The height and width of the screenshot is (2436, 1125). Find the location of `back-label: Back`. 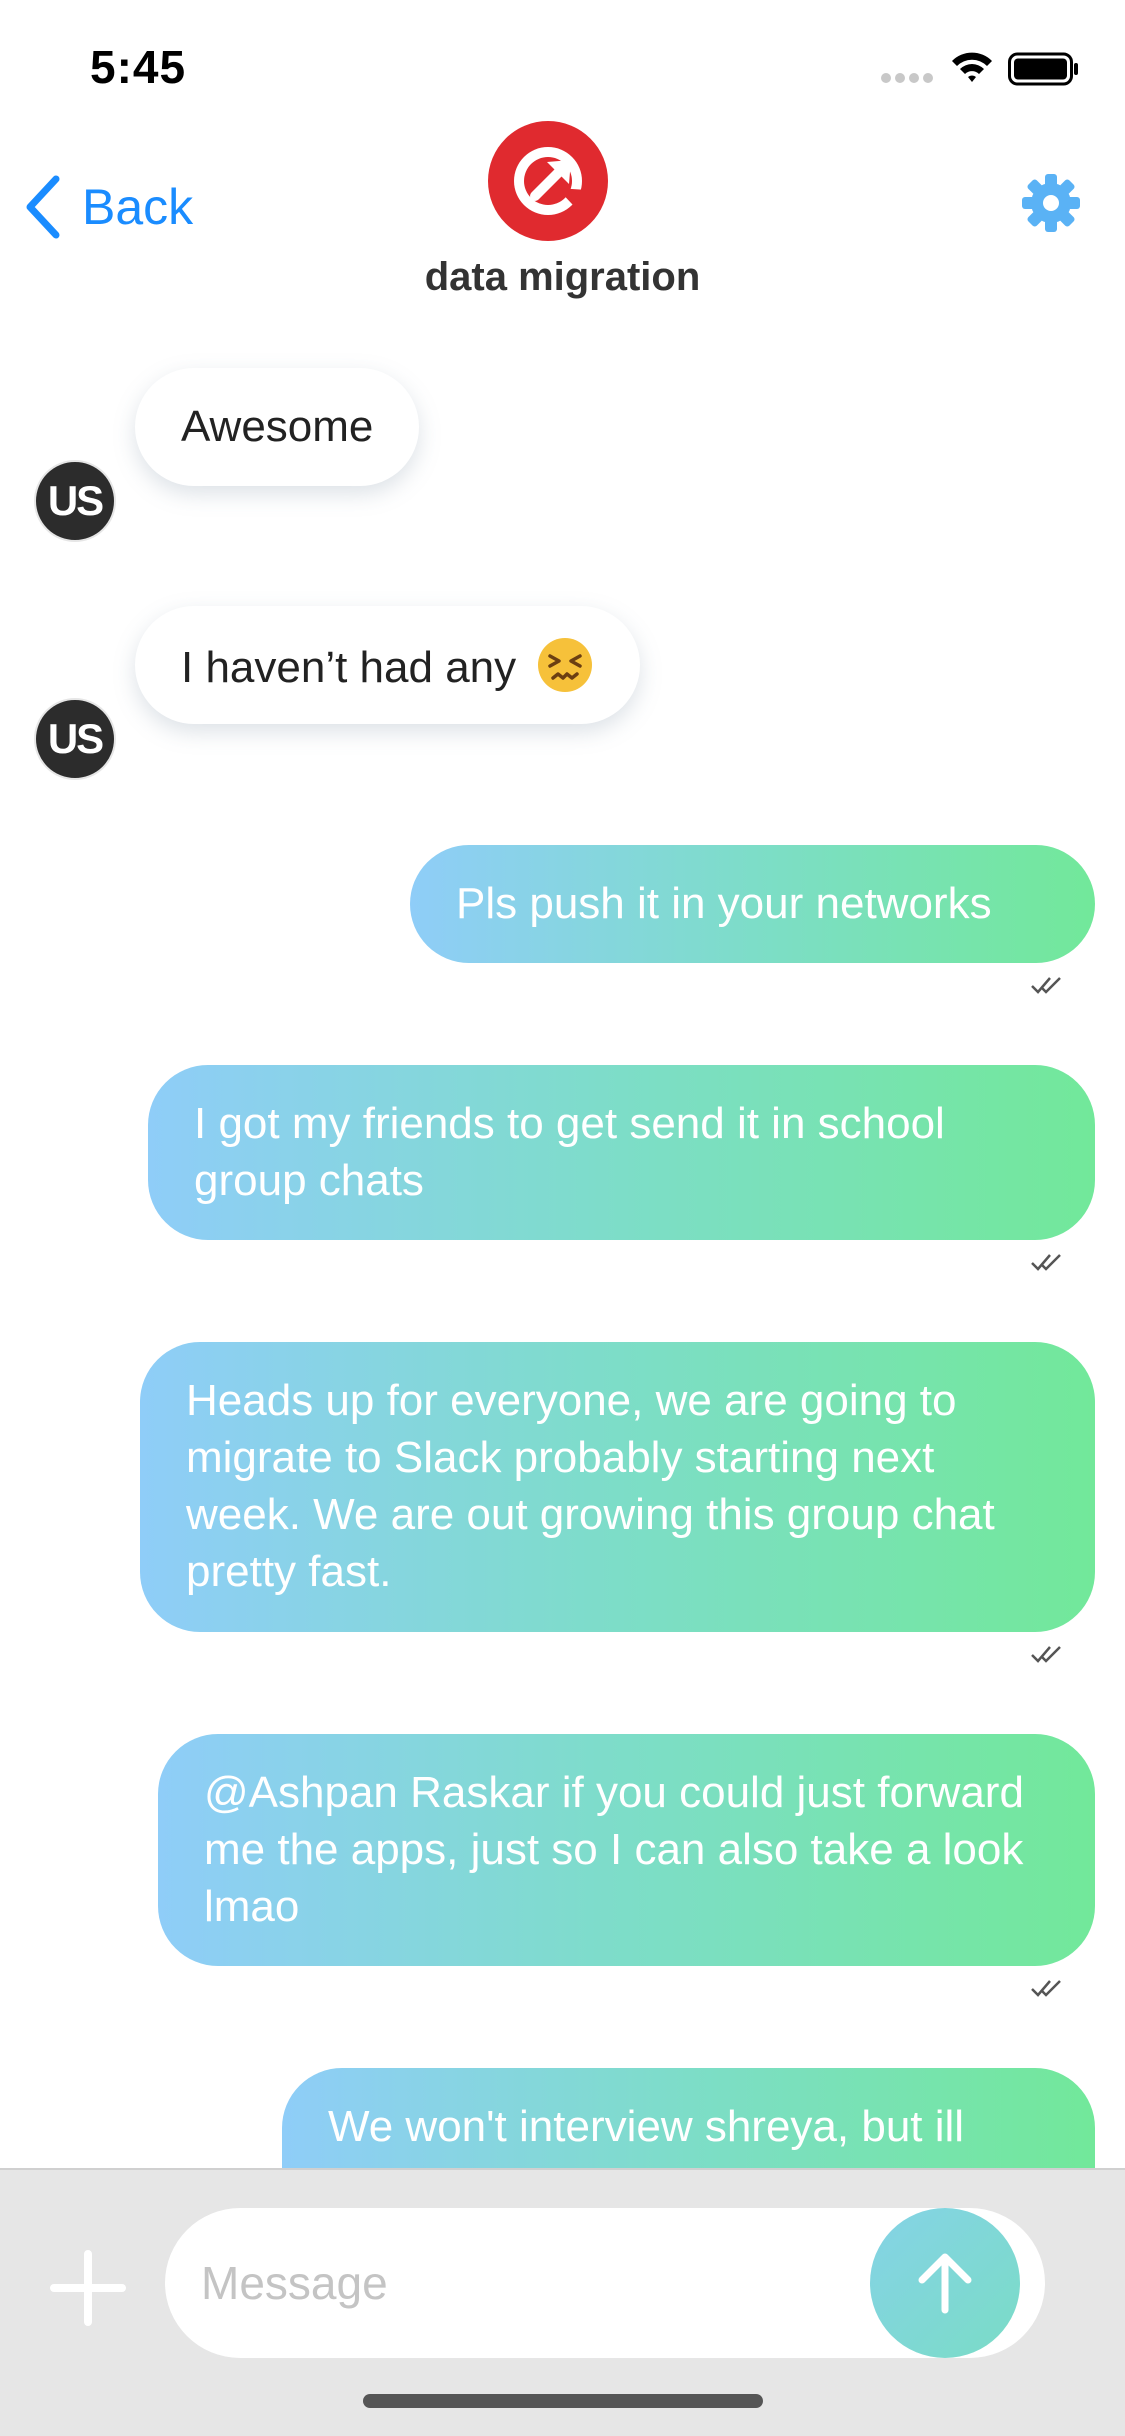

back-label: Back is located at coordinates (138, 207).